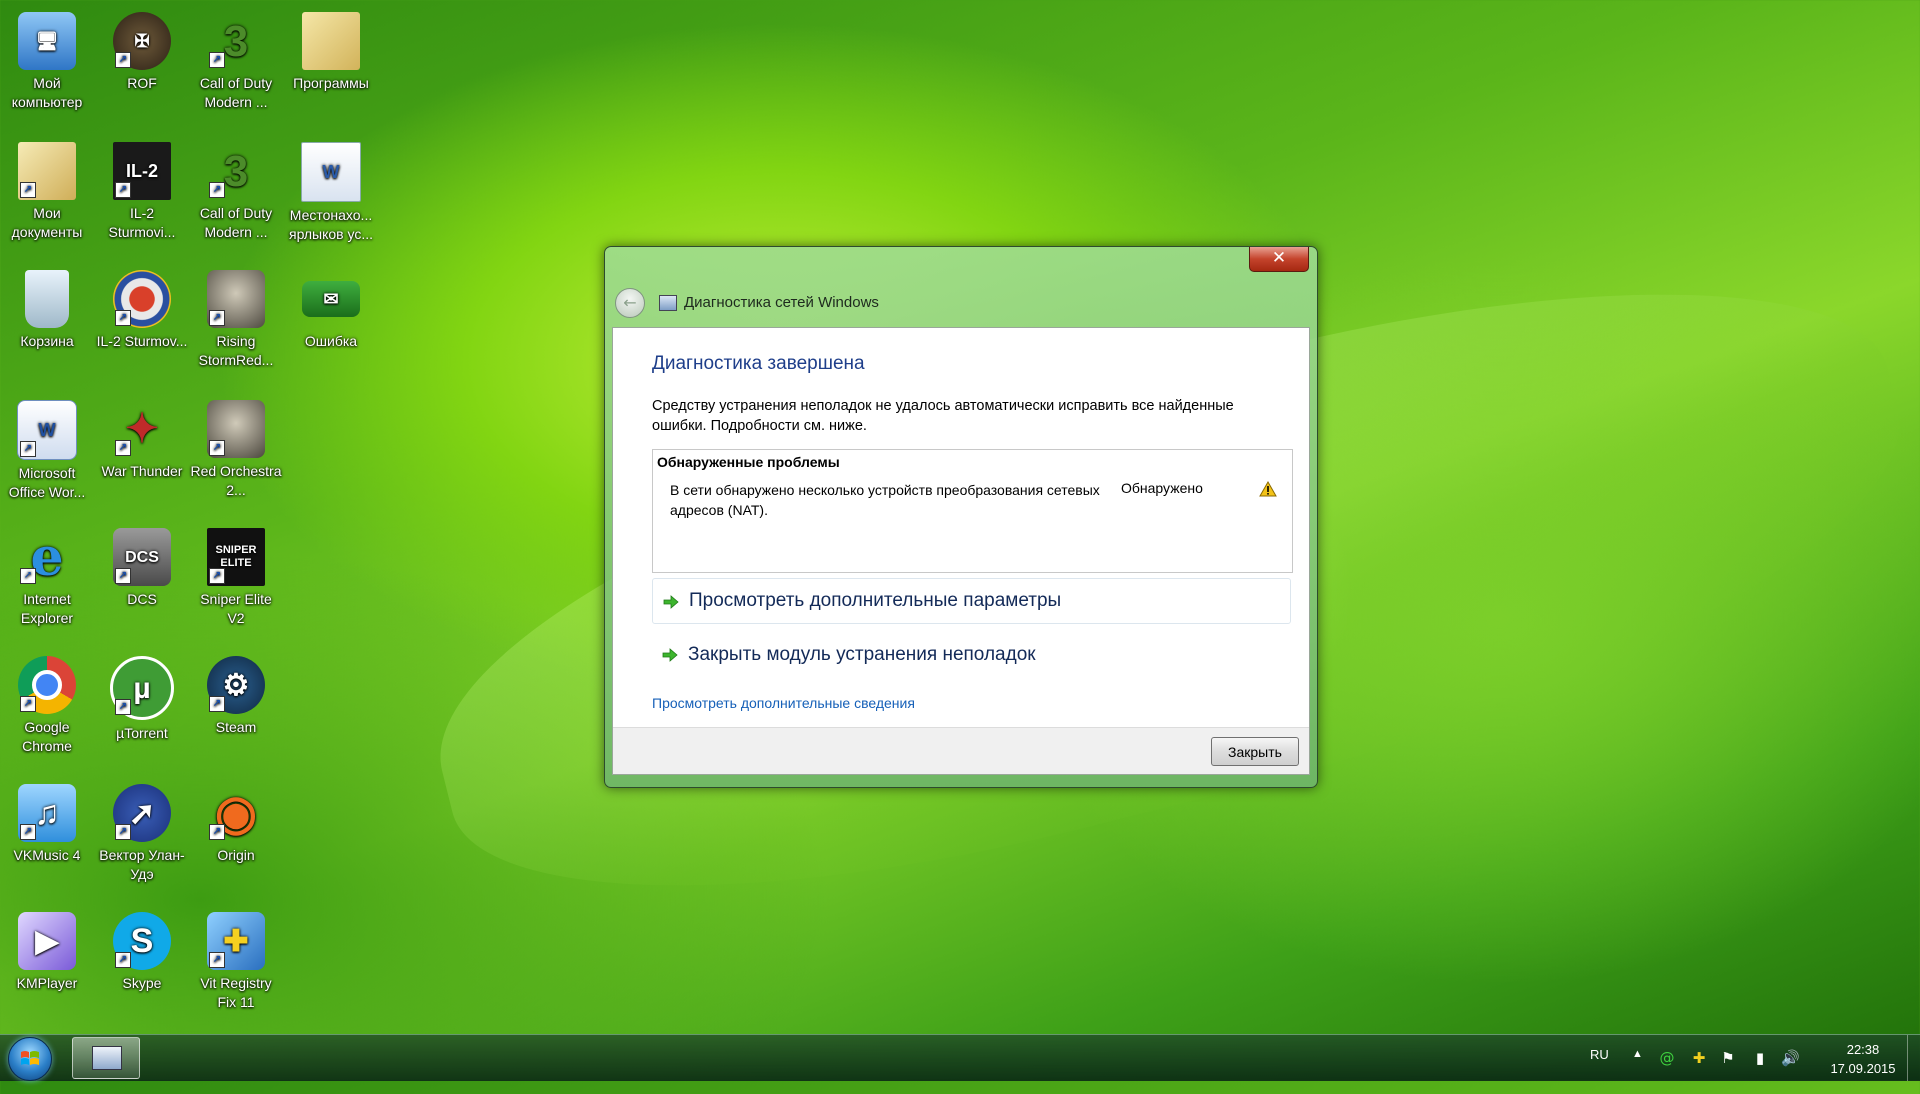 The height and width of the screenshot is (1094, 1920). I want to click on problems-header: Обнаруженные проблемы, so click(748, 462).